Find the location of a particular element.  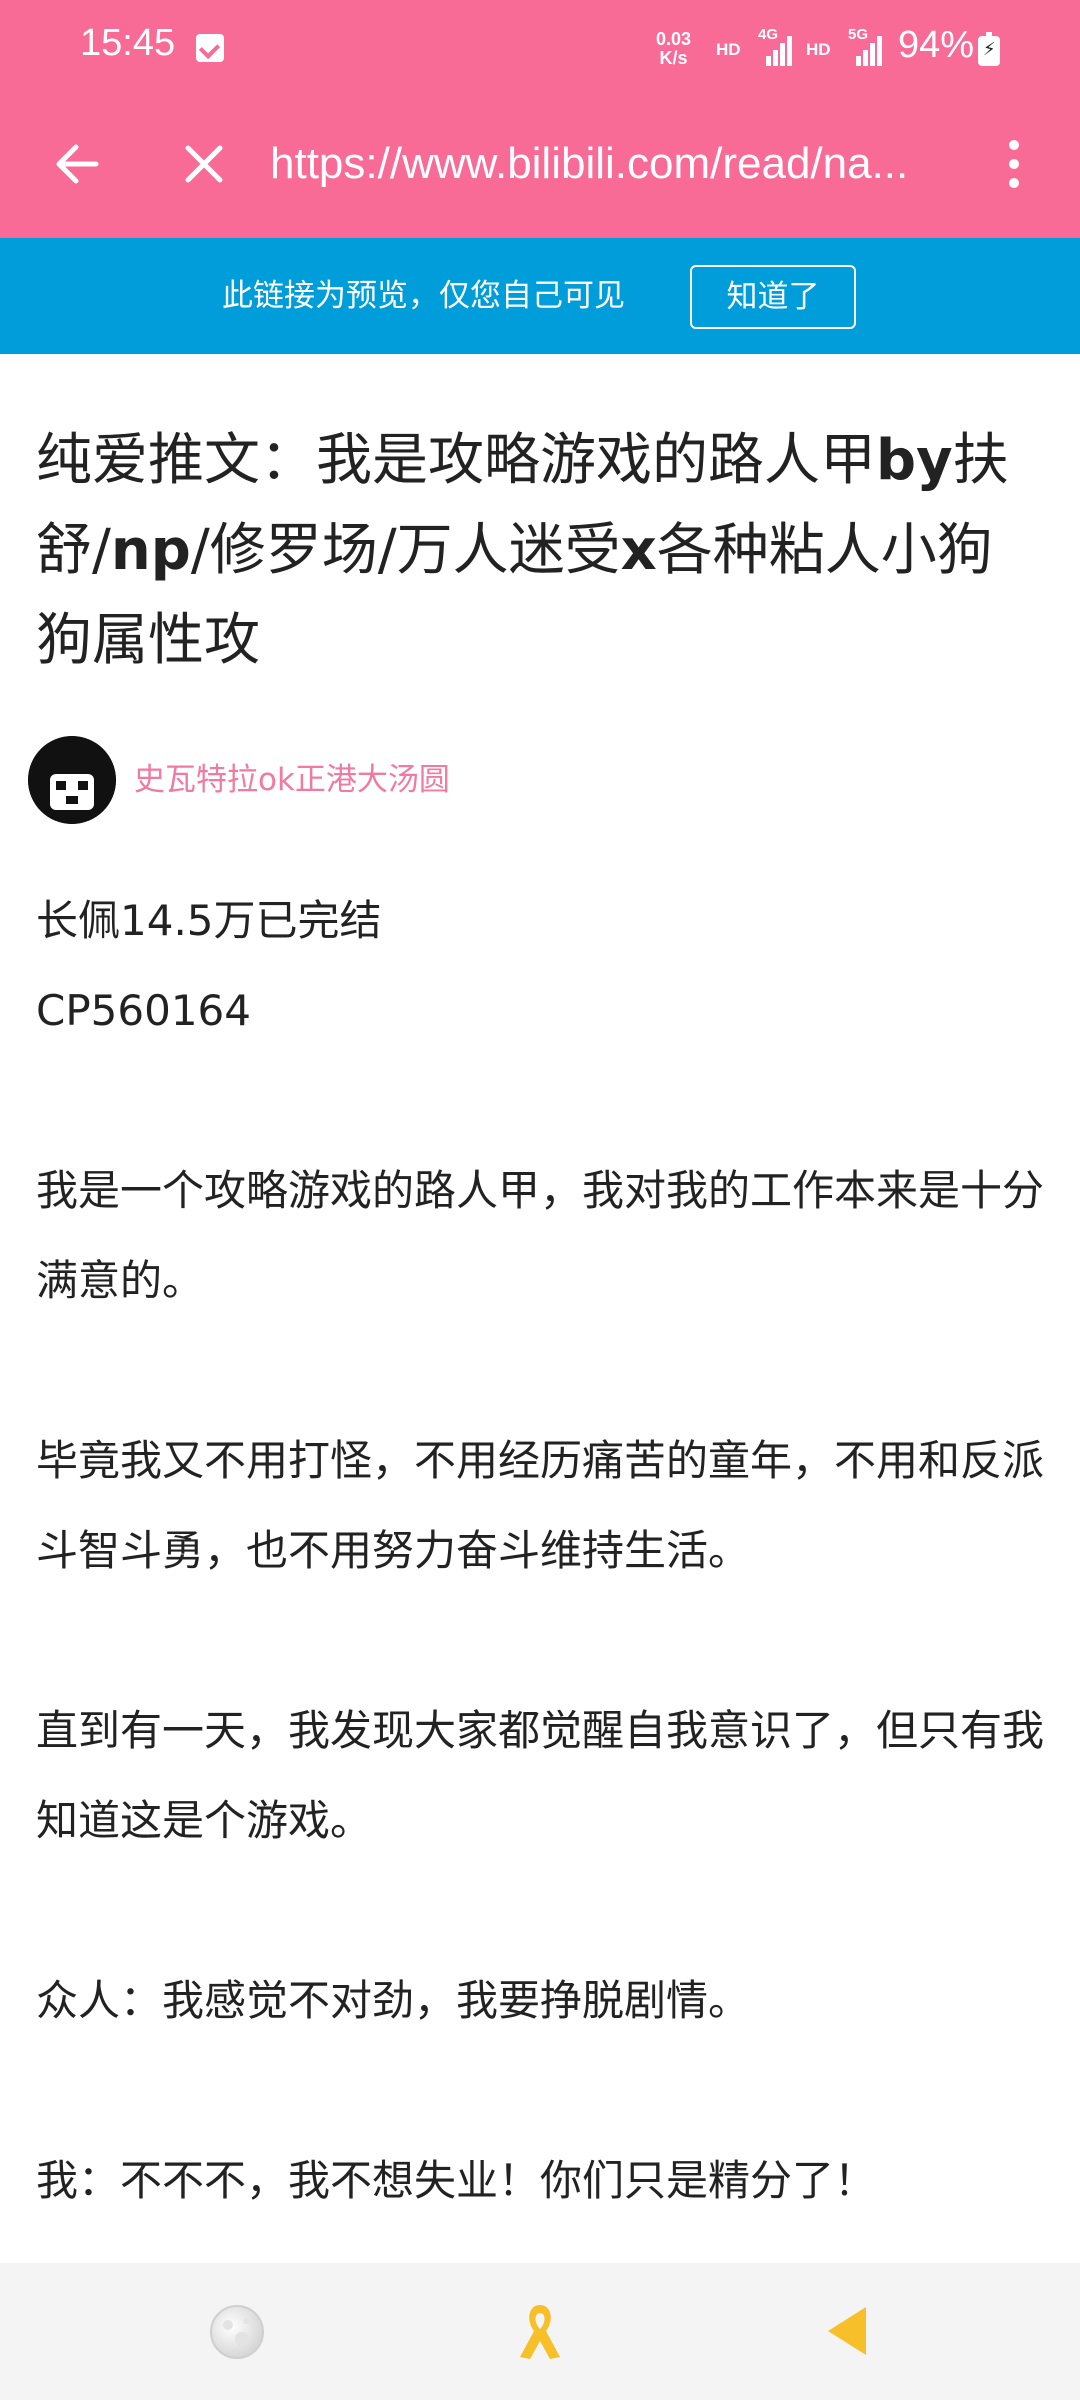

moon-icon is located at coordinates (237, 2332).